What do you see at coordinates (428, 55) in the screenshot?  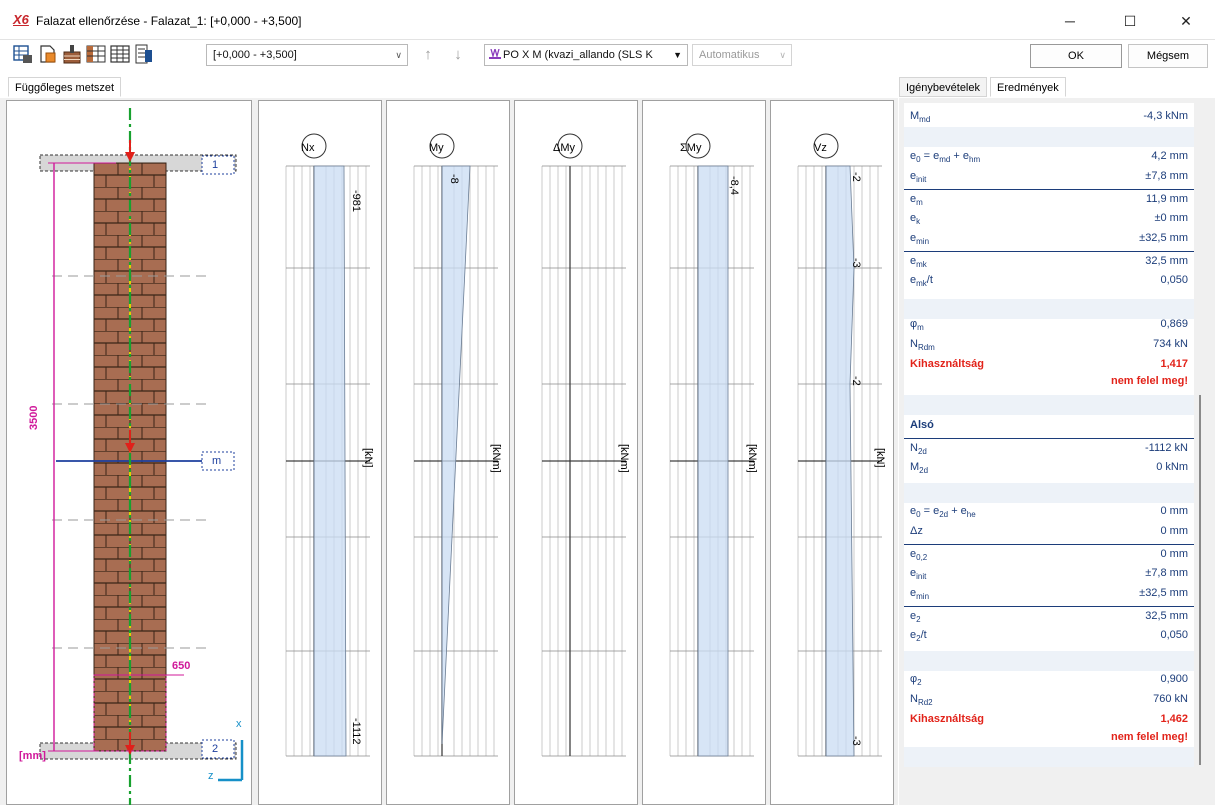 I see `arrow-up-icon: ↑` at bounding box center [428, 55].